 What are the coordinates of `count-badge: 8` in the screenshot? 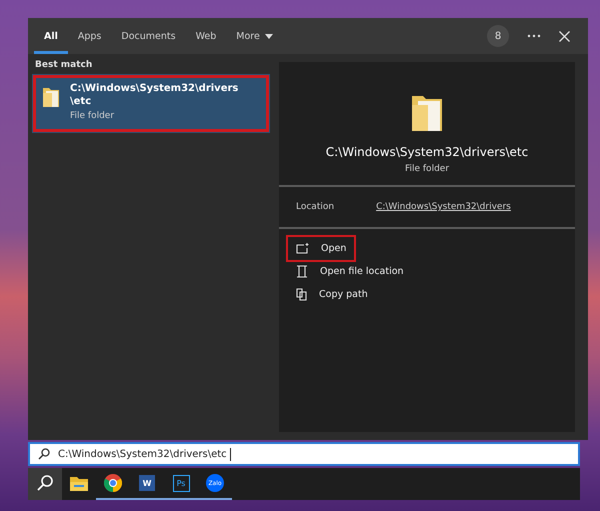 It's located at (498, 36).